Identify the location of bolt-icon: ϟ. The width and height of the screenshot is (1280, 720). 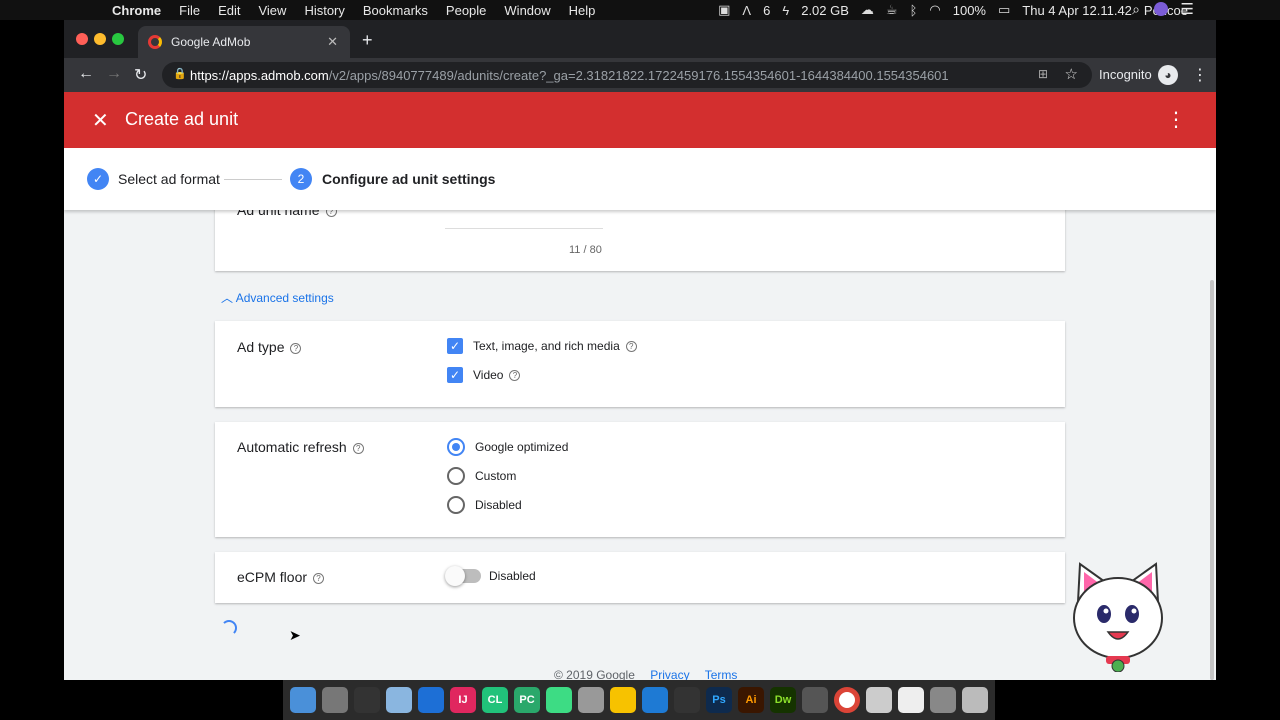
(785, 10).